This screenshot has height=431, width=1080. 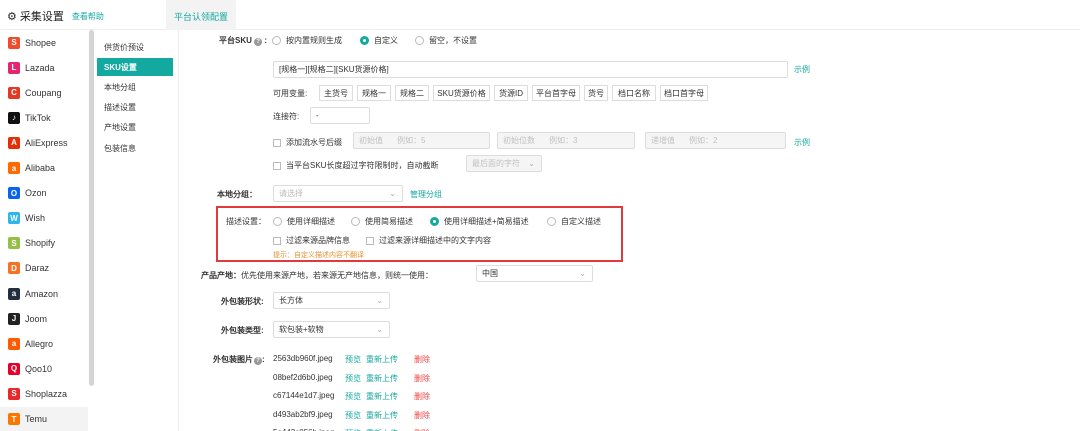 What do you see at coordinates (258, 361) in the screenshot?
I see `help-icon: ?` at bounding box center [258, 361].